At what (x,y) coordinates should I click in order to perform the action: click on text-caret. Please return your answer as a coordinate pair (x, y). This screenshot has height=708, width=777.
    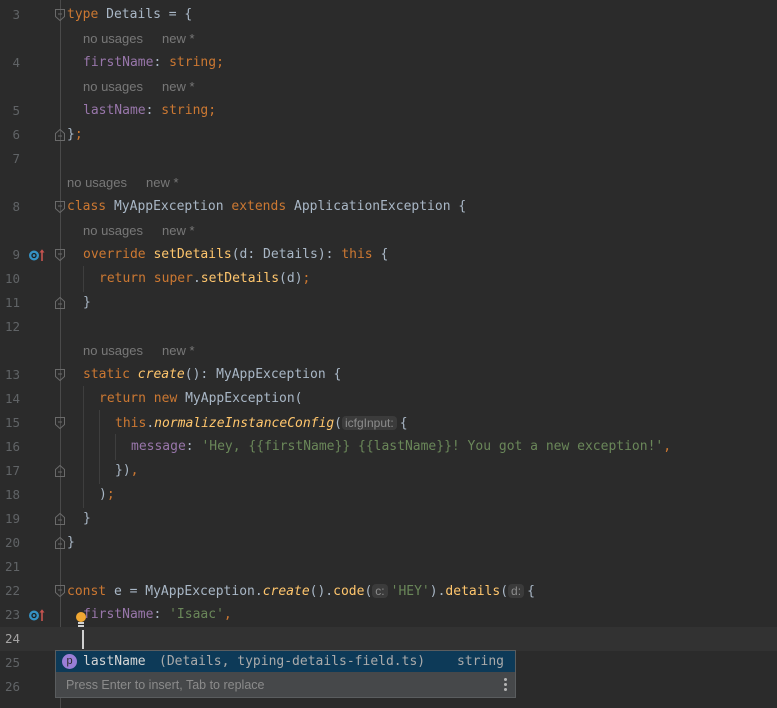
    Looking at the image, I should click on (83, 639).